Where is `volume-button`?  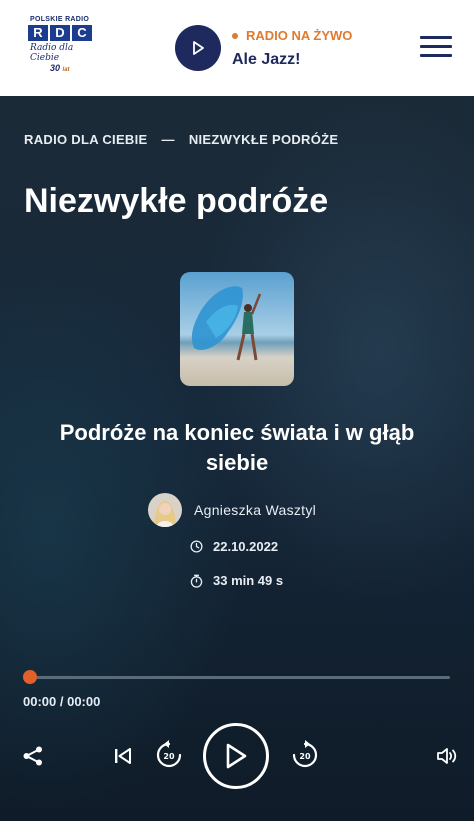 volume-button is located at coordinates (447, 756).